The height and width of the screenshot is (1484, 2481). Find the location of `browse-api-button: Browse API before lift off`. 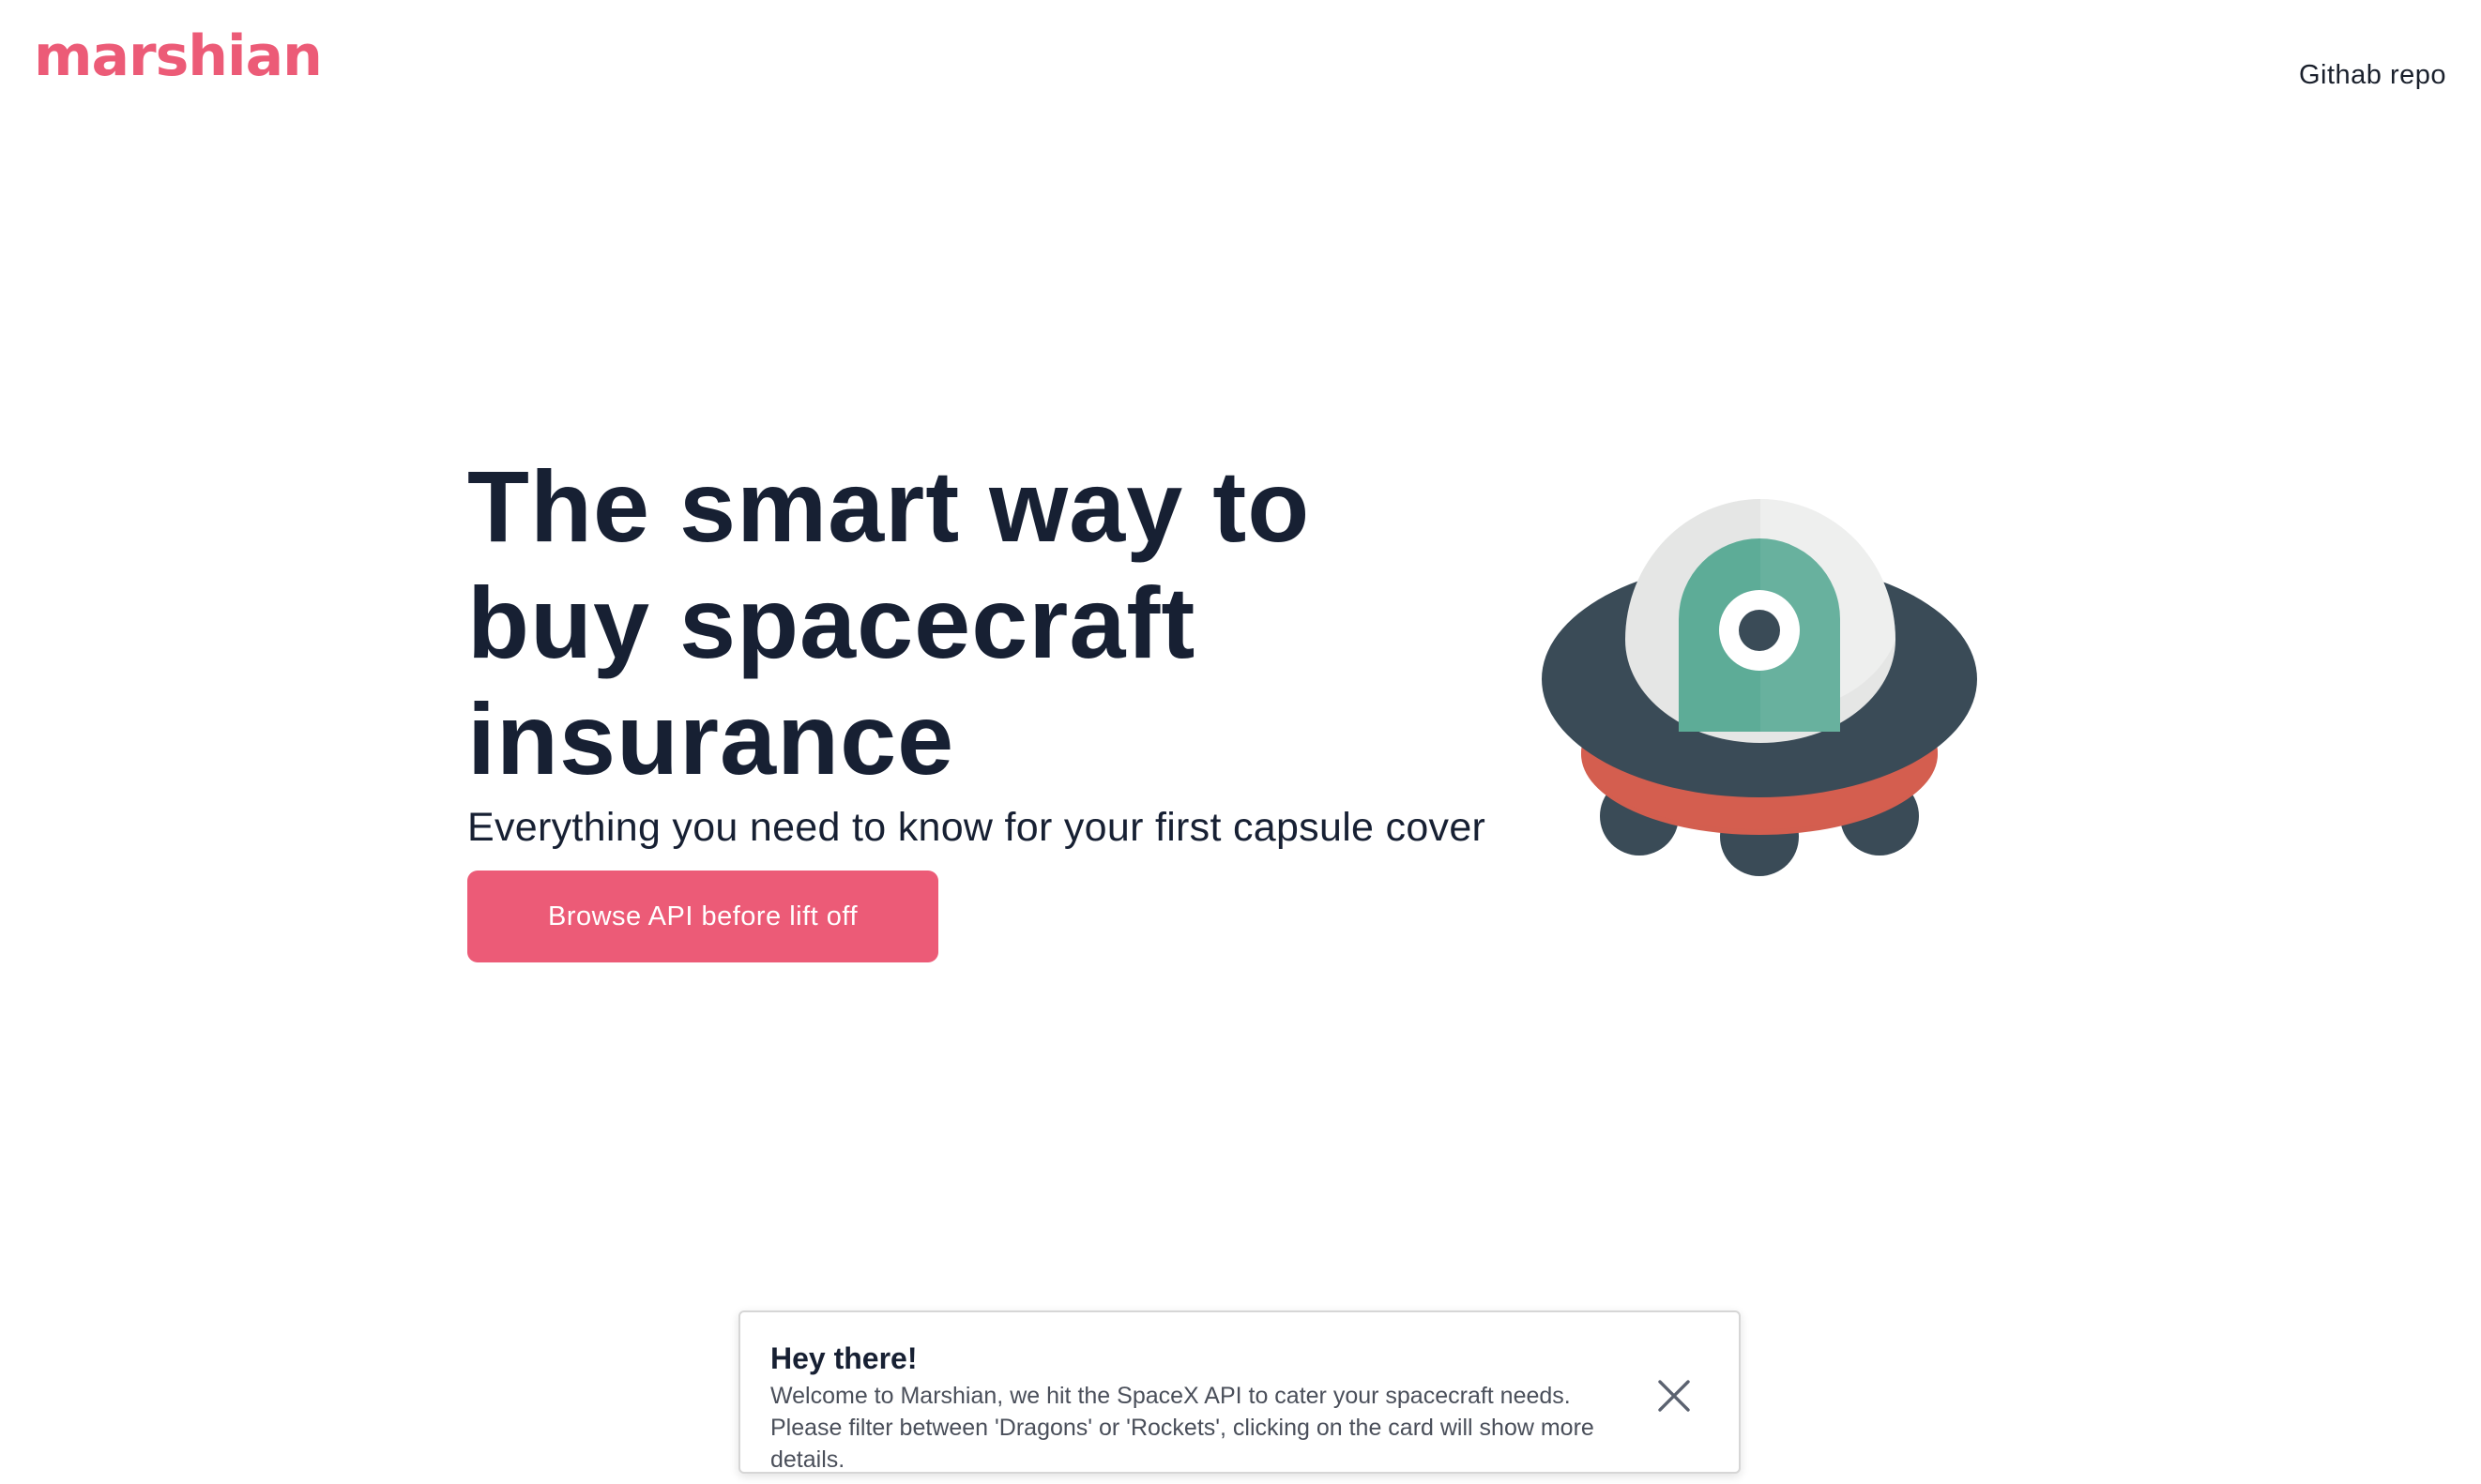

browse-api-button: Browse API before lift off is located at coordinates (702, 916).